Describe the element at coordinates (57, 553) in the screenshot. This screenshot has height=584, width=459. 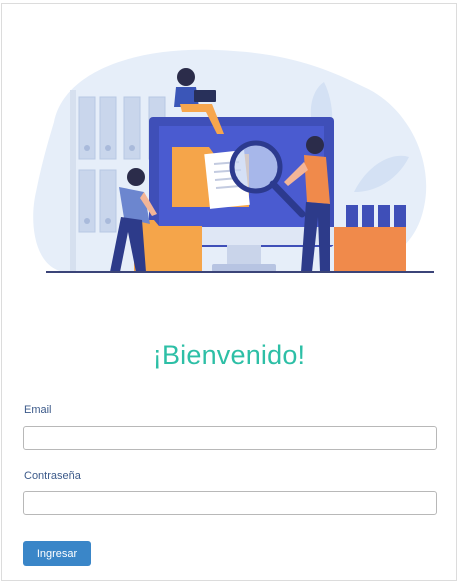
I see `login-button: Ingresar` at that location.